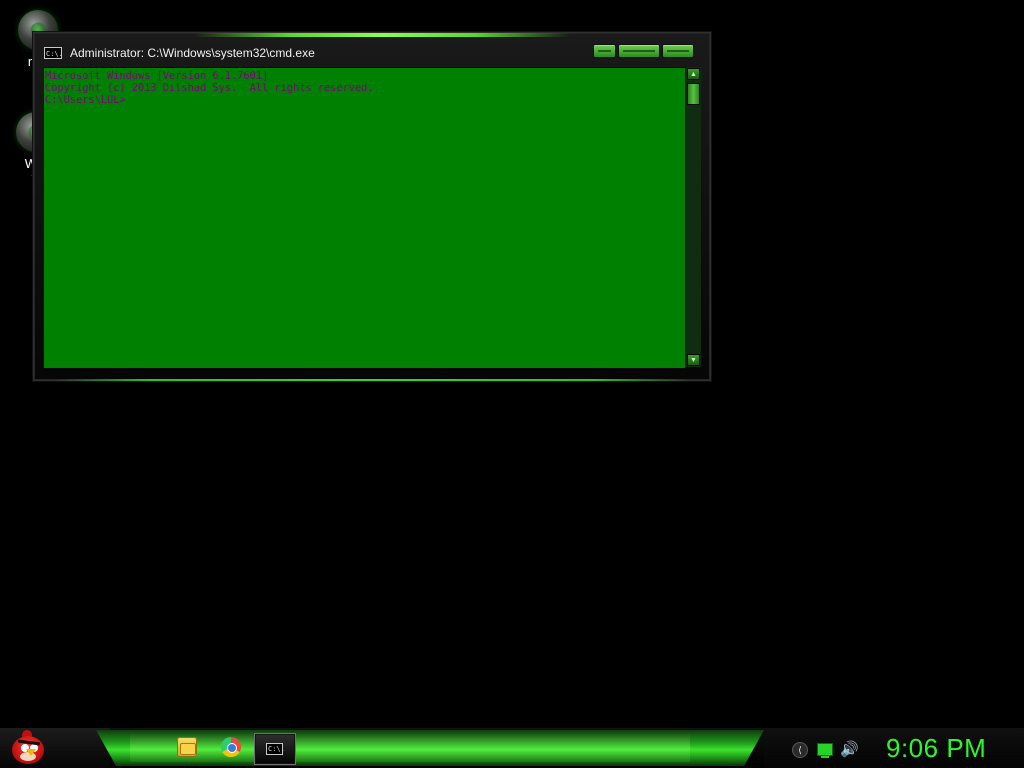  What do you see at coordinates (31, 752) in the screenshot?
I see `bird-beak` at bounding box center [31, 752].